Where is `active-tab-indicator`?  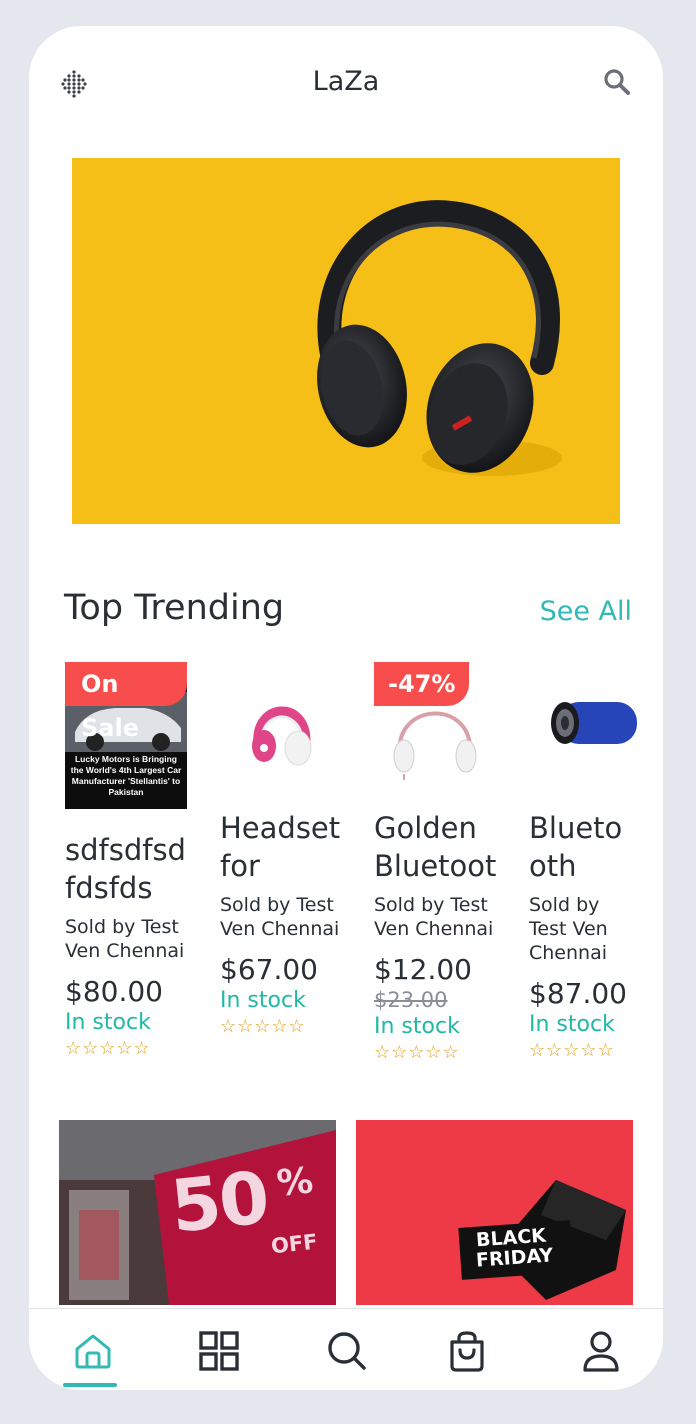 active-tab-indicator is located at coordinates (90, 1385).